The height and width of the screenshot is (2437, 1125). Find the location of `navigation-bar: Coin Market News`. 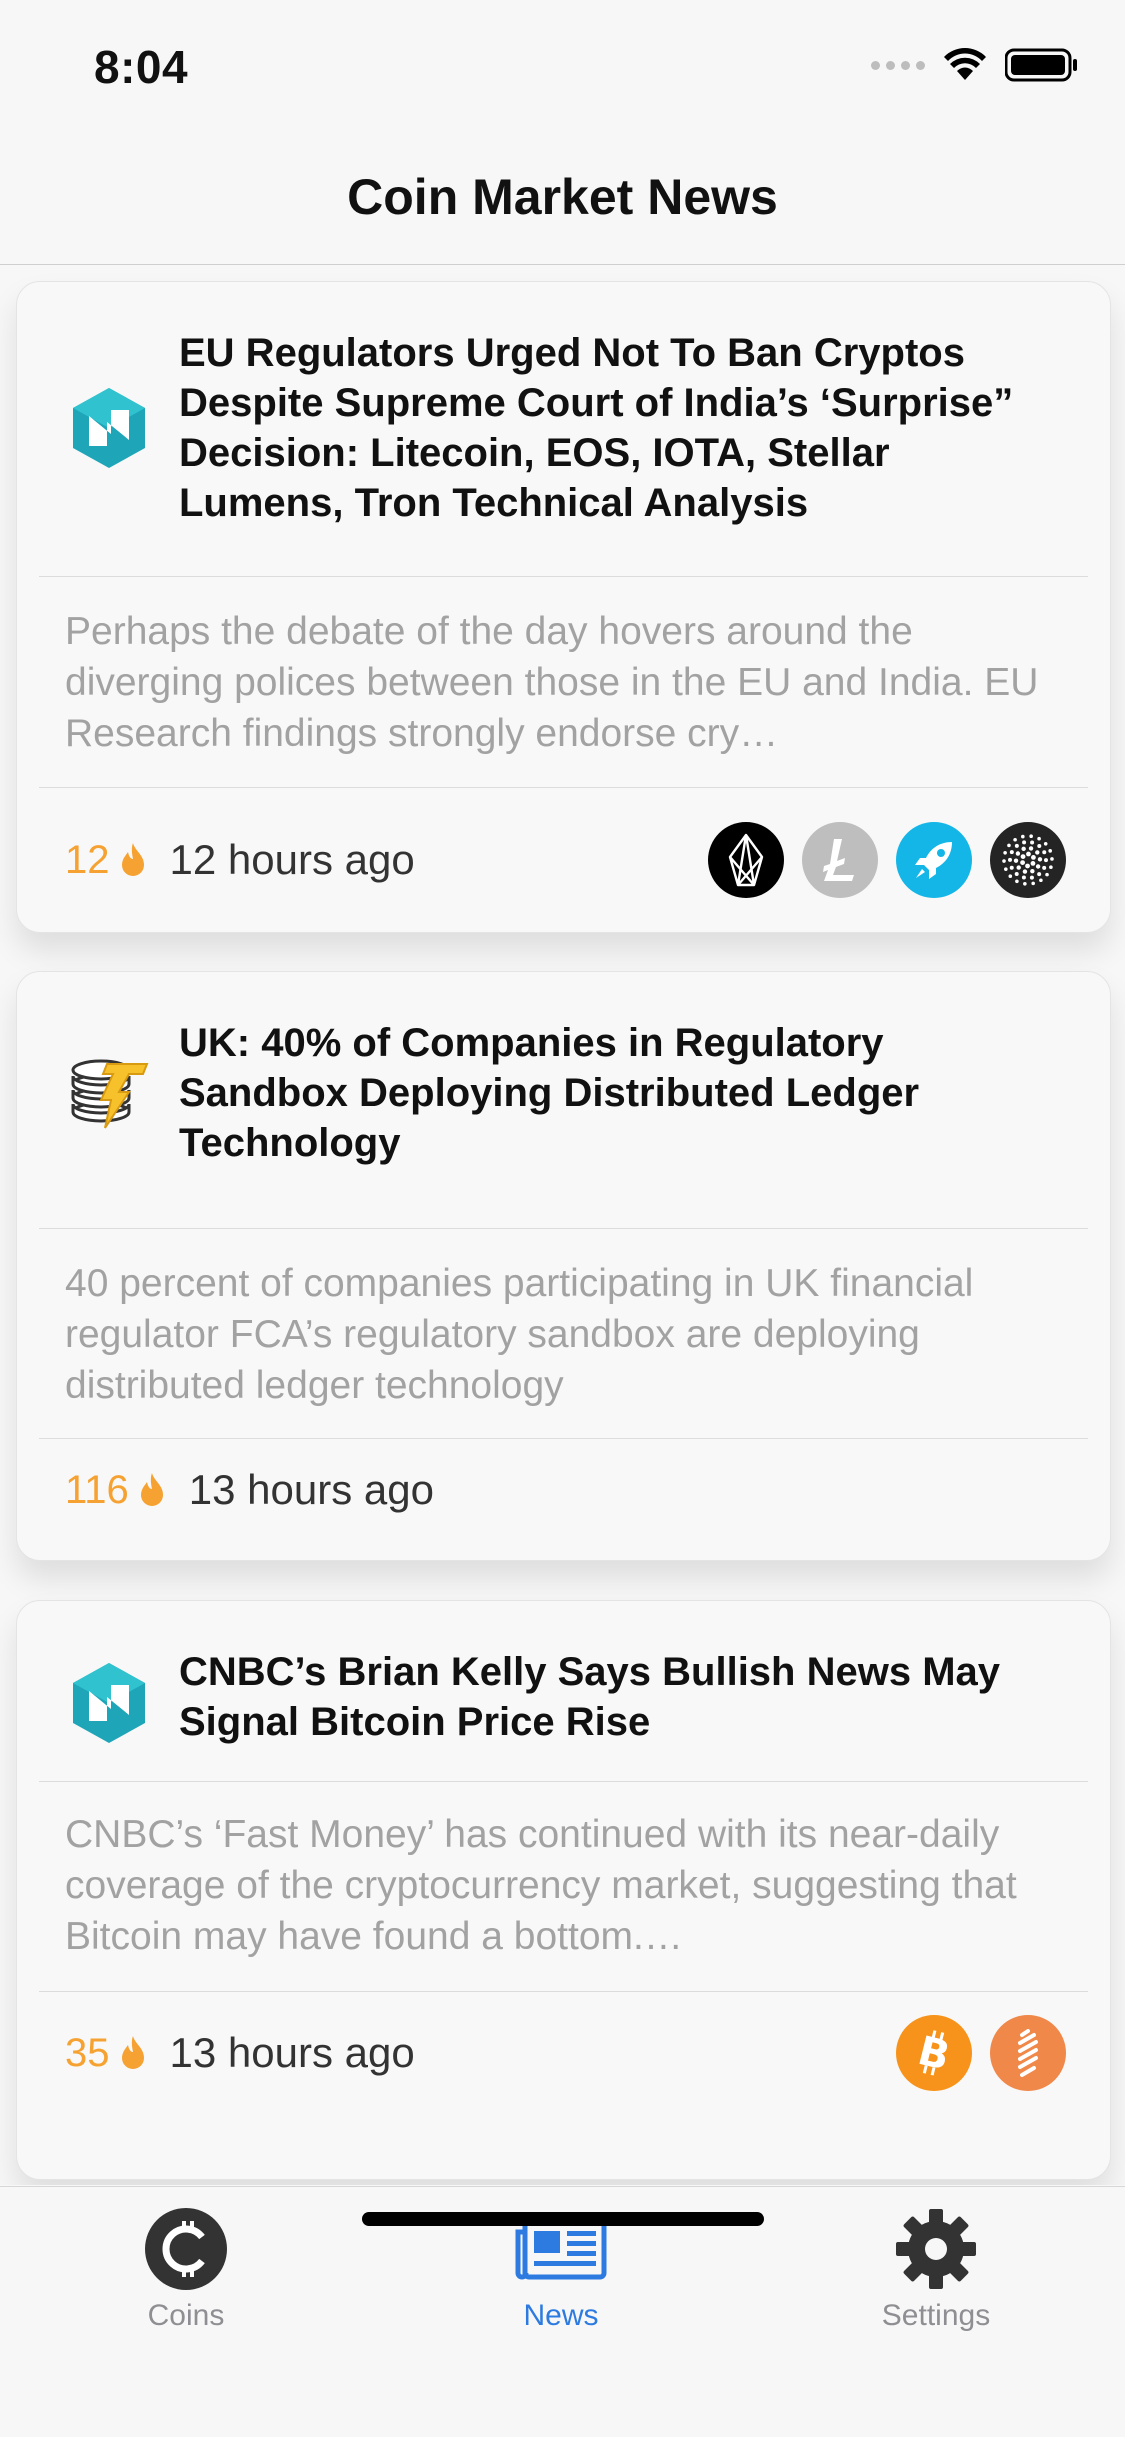

navigation-bar: Coin Market News is located at coordinates (562, 198).